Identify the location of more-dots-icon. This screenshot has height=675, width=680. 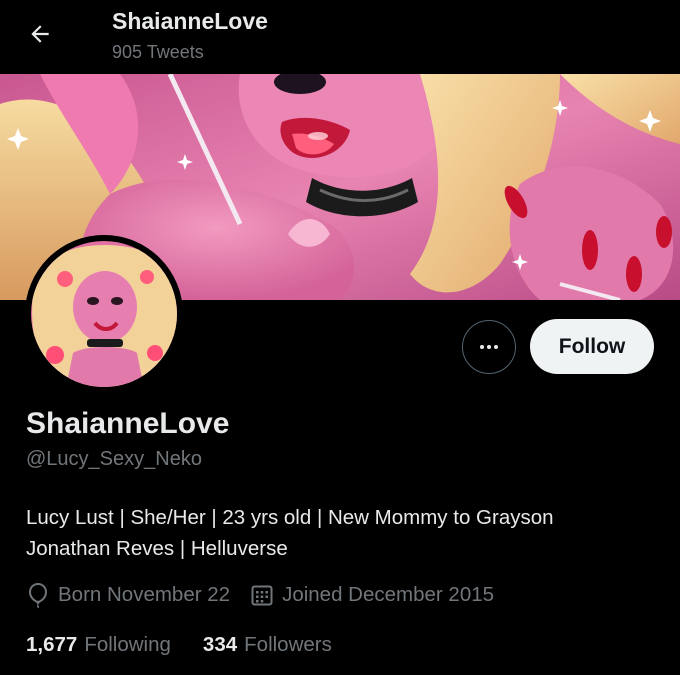
(489, 347).